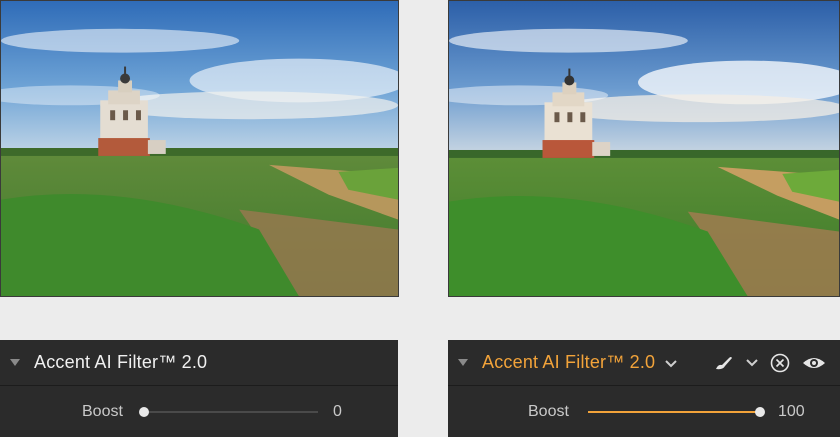  What do you see at coordinates (780, 363) in the screenshot?
I see `close-circle-icon` at bounding box center [780, 363].